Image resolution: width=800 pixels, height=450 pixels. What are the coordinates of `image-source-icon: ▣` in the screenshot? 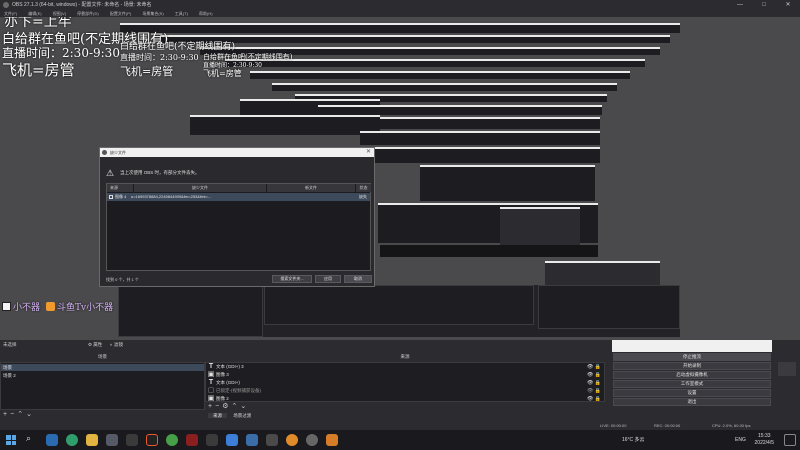 It's located at (211, 374).